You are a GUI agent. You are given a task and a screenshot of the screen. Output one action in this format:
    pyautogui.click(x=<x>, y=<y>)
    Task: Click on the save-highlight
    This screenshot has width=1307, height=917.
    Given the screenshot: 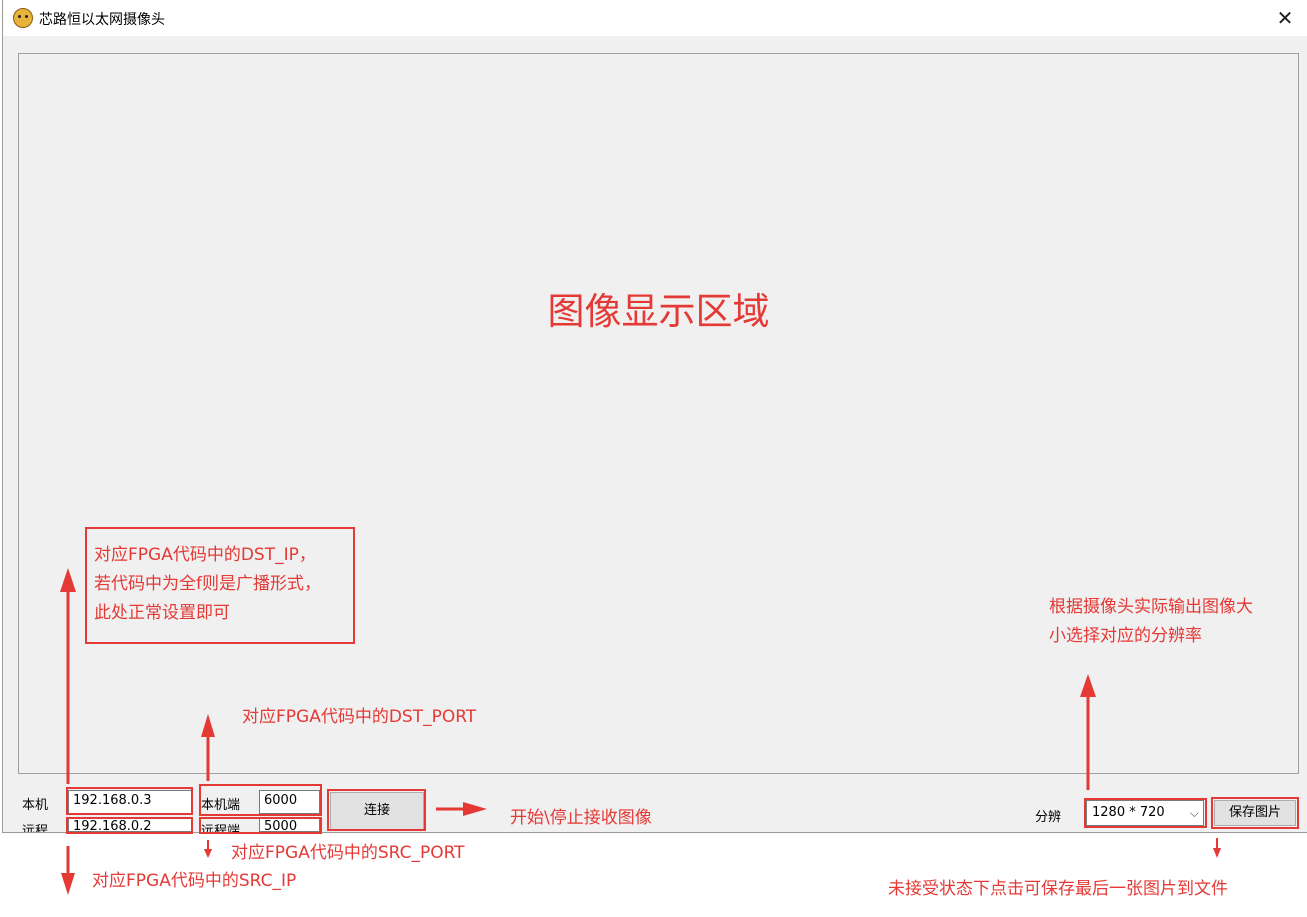 What is the action you would take?
    pyautogui.click(x=1255, y=813)
    